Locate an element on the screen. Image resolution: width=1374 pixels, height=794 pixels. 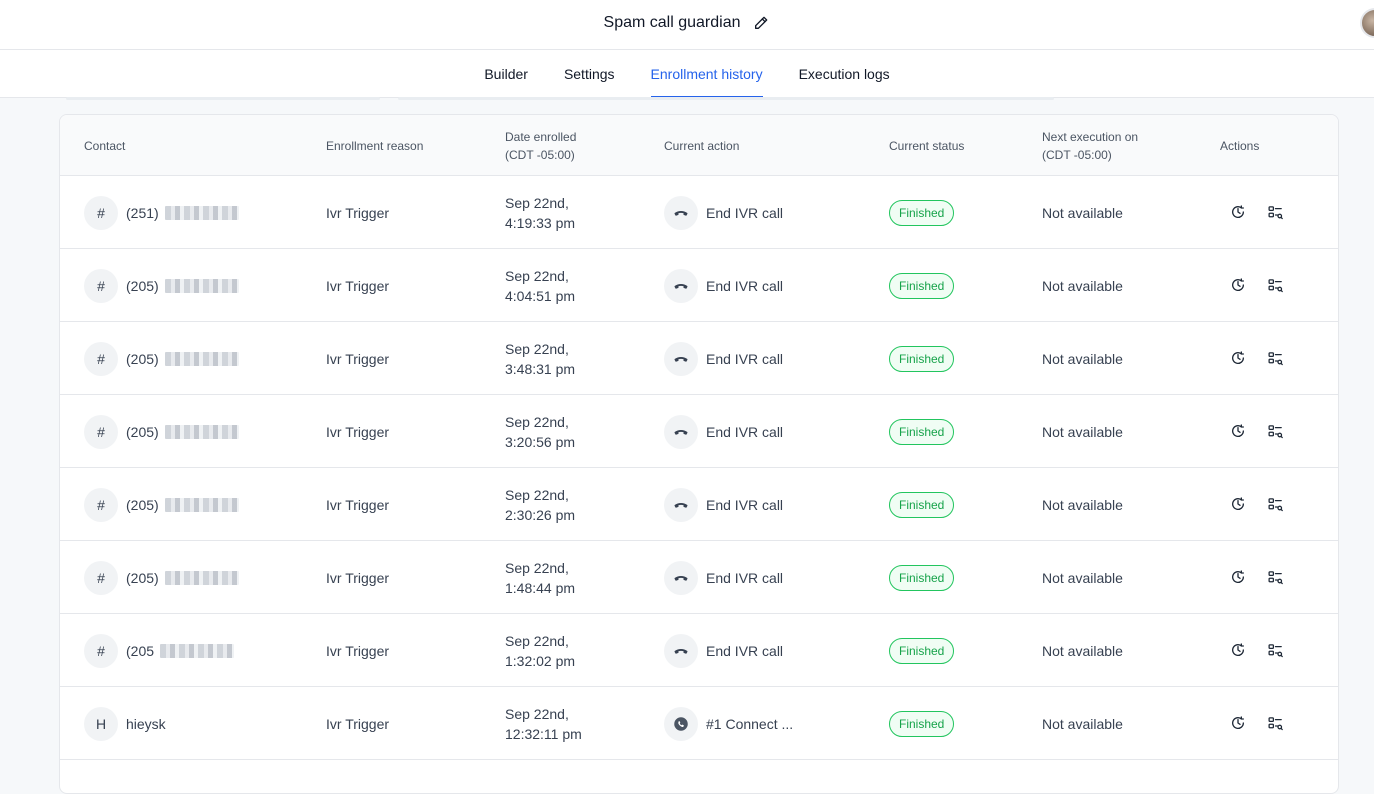
date-enrolled-time: 3:48:31 pm is located at coordinates (540, 368).